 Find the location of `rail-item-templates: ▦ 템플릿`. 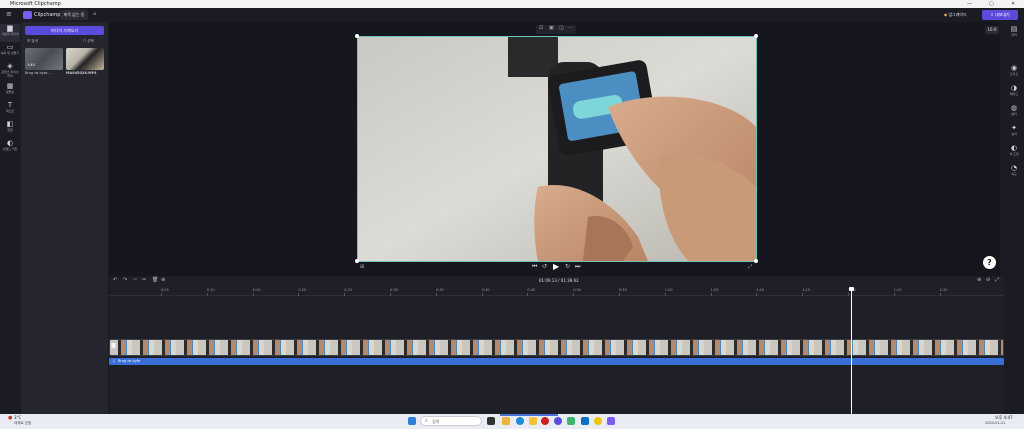

rail-item-templates: ▦ 템플릿 is located at coordinates (10, 91).